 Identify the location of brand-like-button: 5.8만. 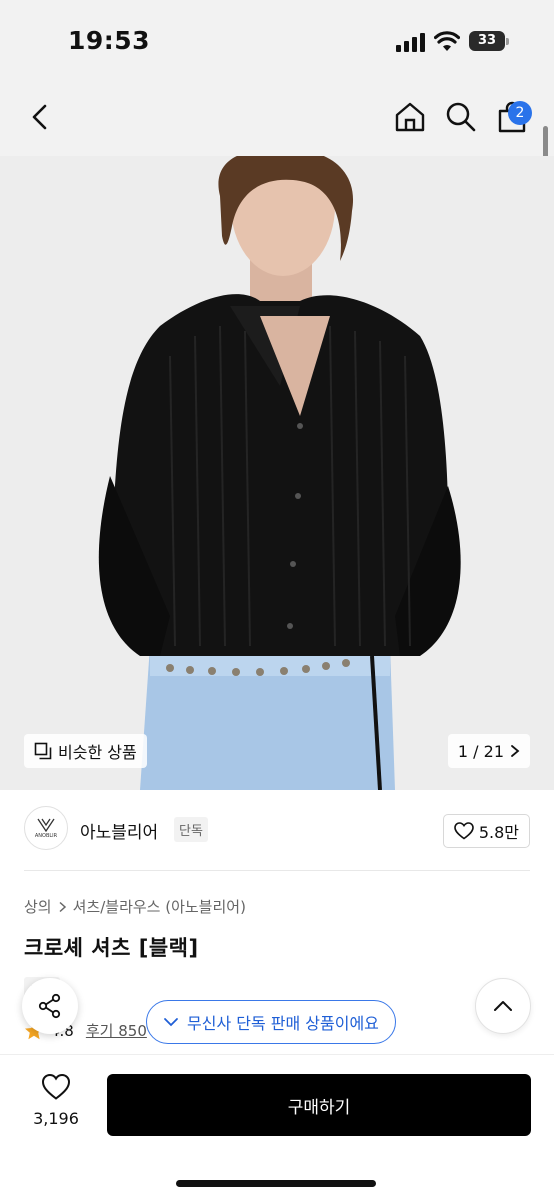
(486, 831).